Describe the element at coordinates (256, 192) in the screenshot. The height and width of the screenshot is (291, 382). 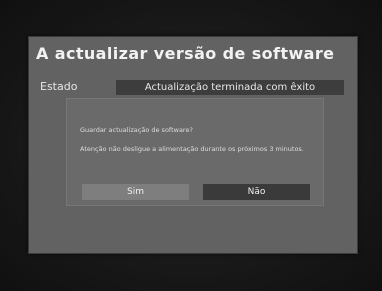
I see `no-button: Não` at that location.